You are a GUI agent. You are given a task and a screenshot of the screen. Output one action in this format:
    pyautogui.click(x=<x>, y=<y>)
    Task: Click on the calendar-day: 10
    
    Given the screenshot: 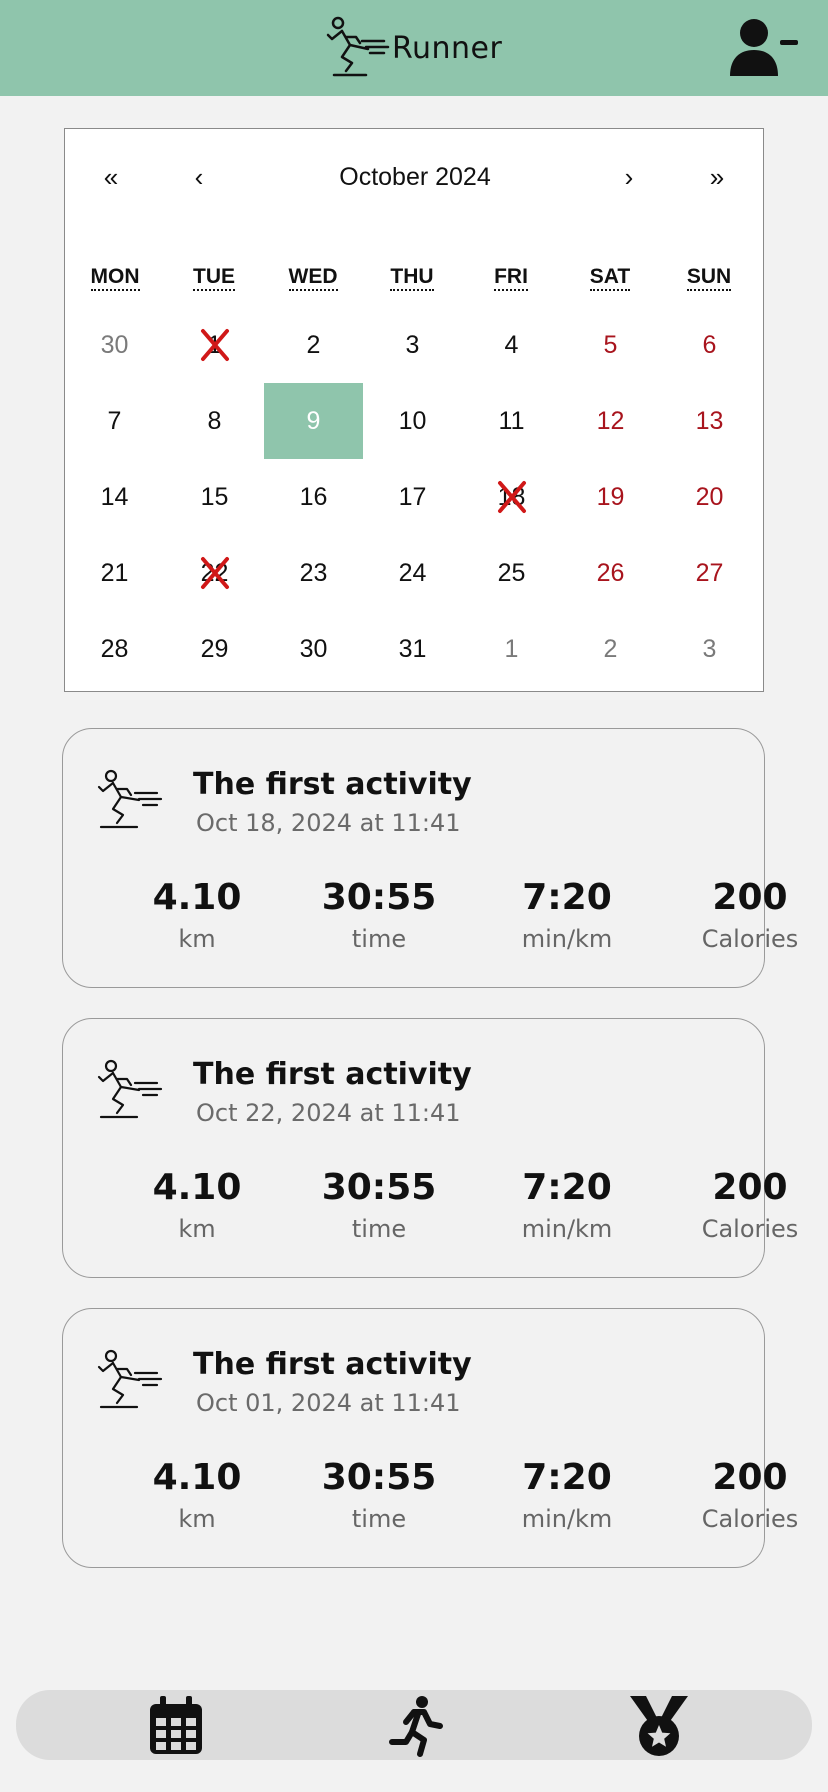 What is the action you would take?
    pyautogui.click(x=412, y=421)
    